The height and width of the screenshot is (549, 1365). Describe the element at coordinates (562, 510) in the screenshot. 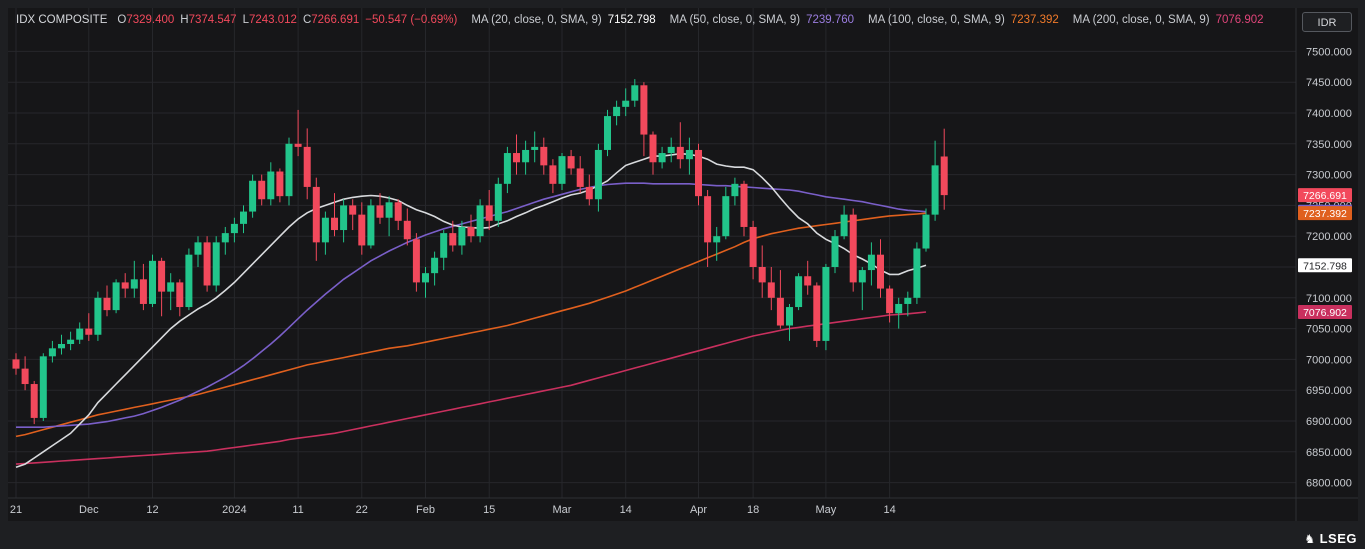

I see `x-tick-label: Mar` at that location.